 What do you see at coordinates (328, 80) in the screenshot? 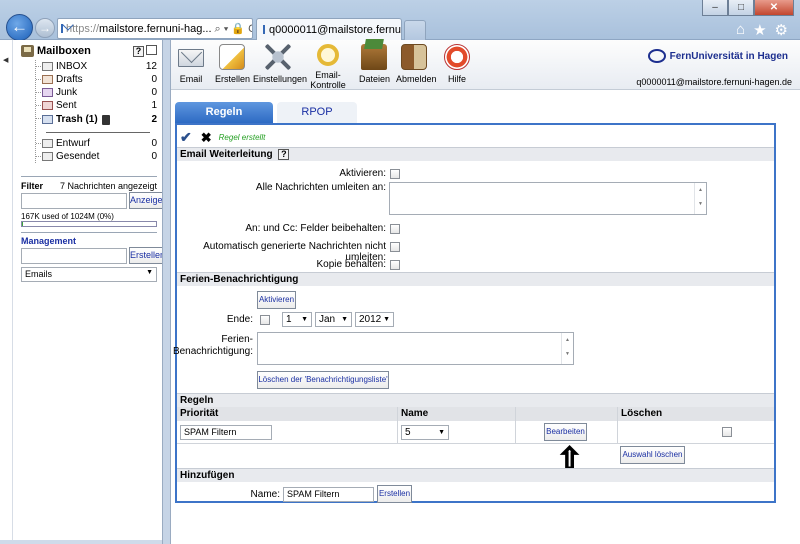
I see `toolbar-label: Email-Kontrolle` at bounding box center [328, 80].